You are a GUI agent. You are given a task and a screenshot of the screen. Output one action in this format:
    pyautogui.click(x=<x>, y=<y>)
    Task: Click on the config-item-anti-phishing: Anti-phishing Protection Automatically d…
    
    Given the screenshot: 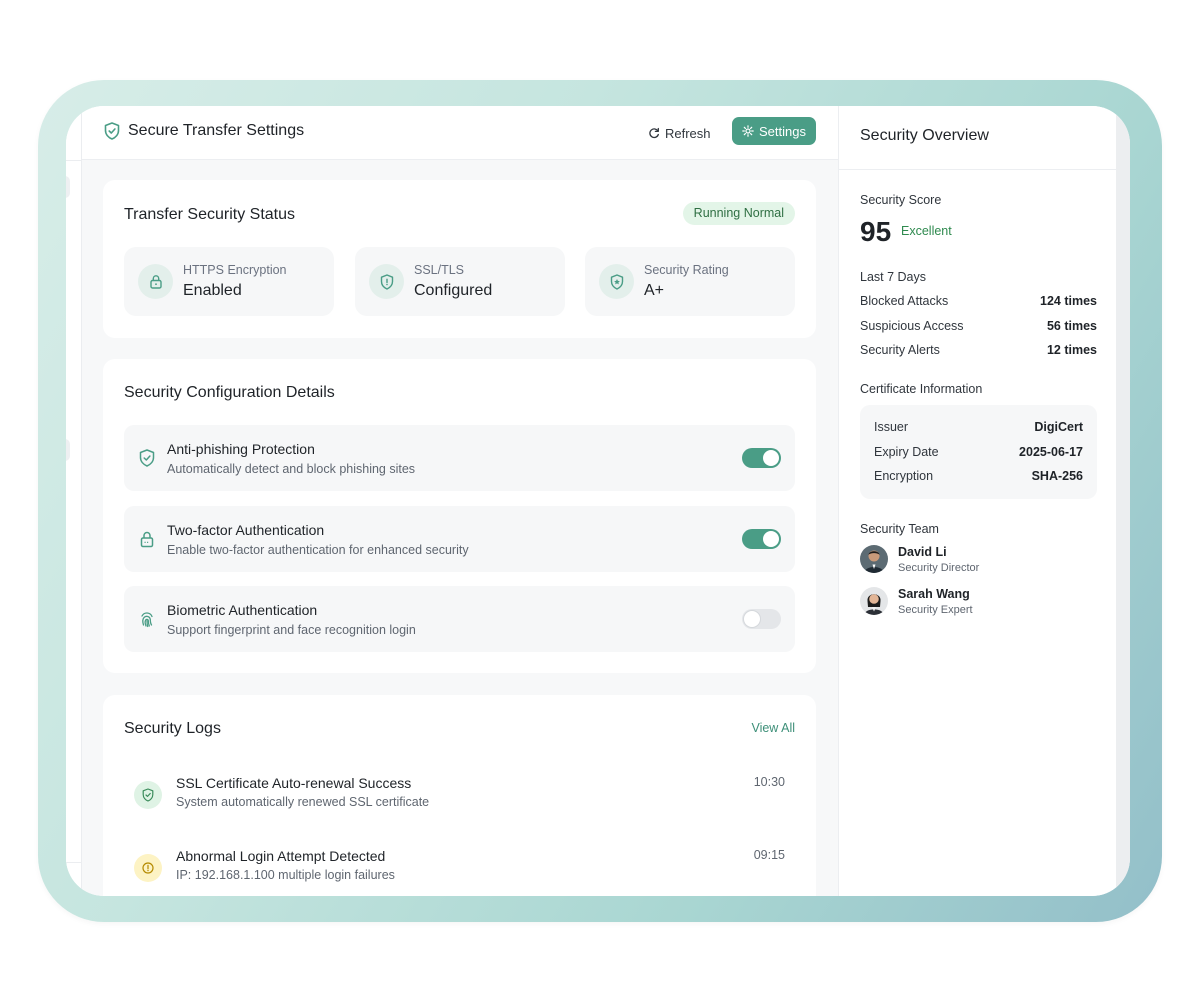 What is the action you would take?
    pyautogui.click(x=459, y=458)
    